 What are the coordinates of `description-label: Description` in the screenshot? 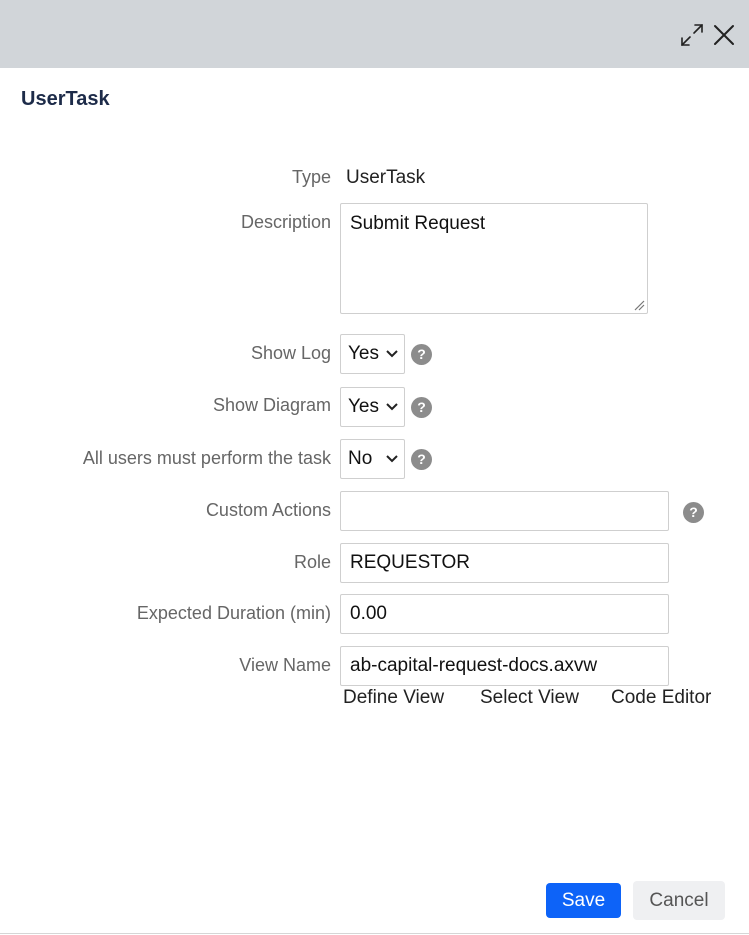 It's located at (285, 222).